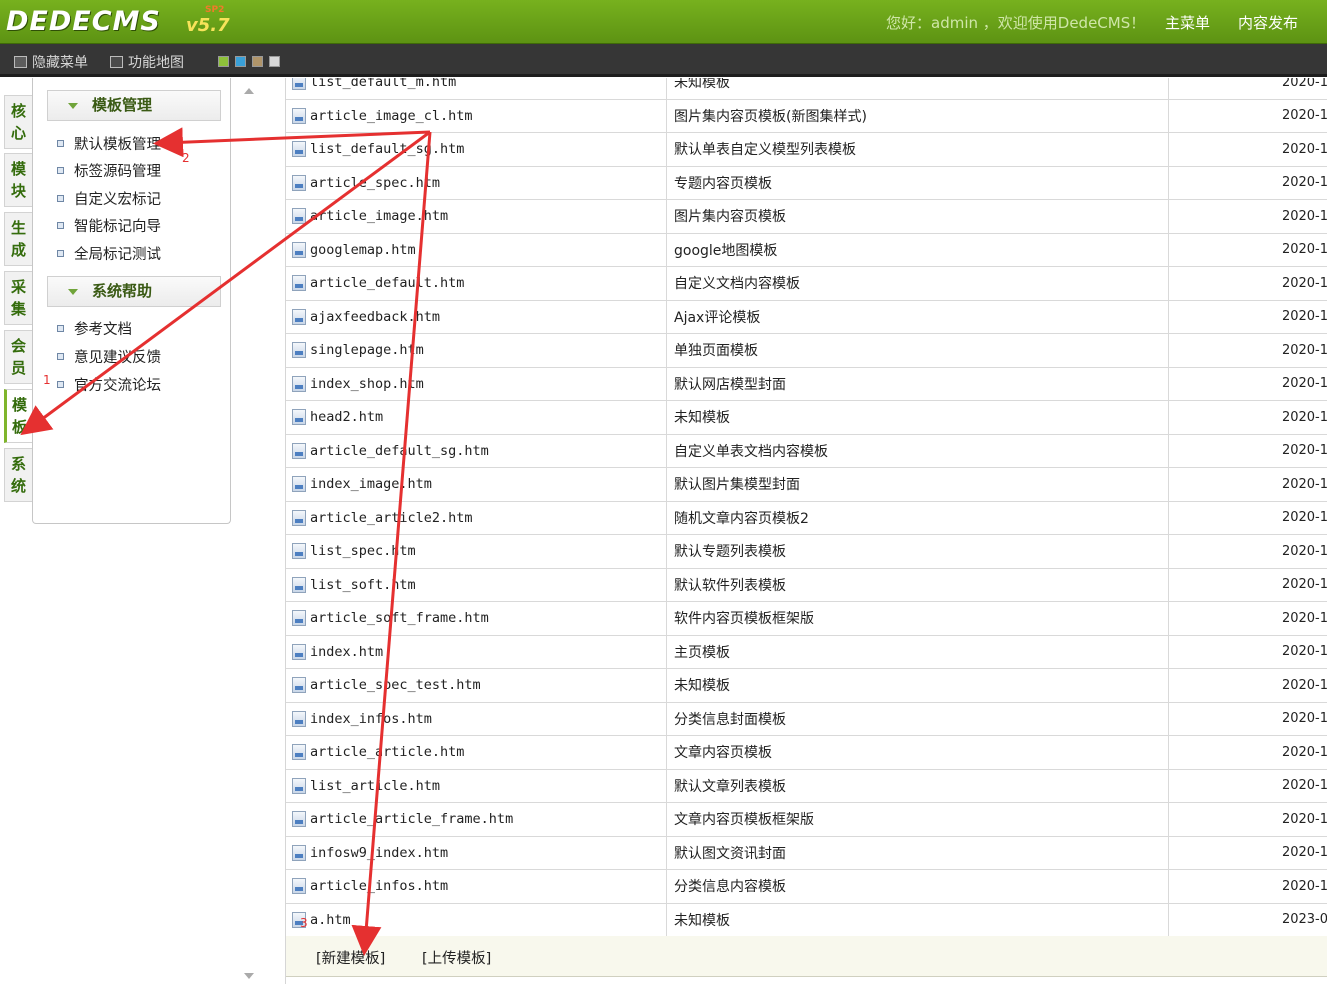 The height and width of the screenshot is (984, 1327). I want to click on file-name: ajaxfeedback.htm, so click(375, 317).